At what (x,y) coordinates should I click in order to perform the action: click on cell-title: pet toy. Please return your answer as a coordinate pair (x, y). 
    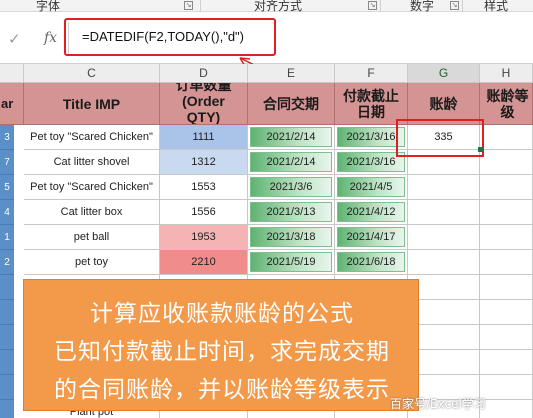
    Looking at the image, I should click on (92, 262).